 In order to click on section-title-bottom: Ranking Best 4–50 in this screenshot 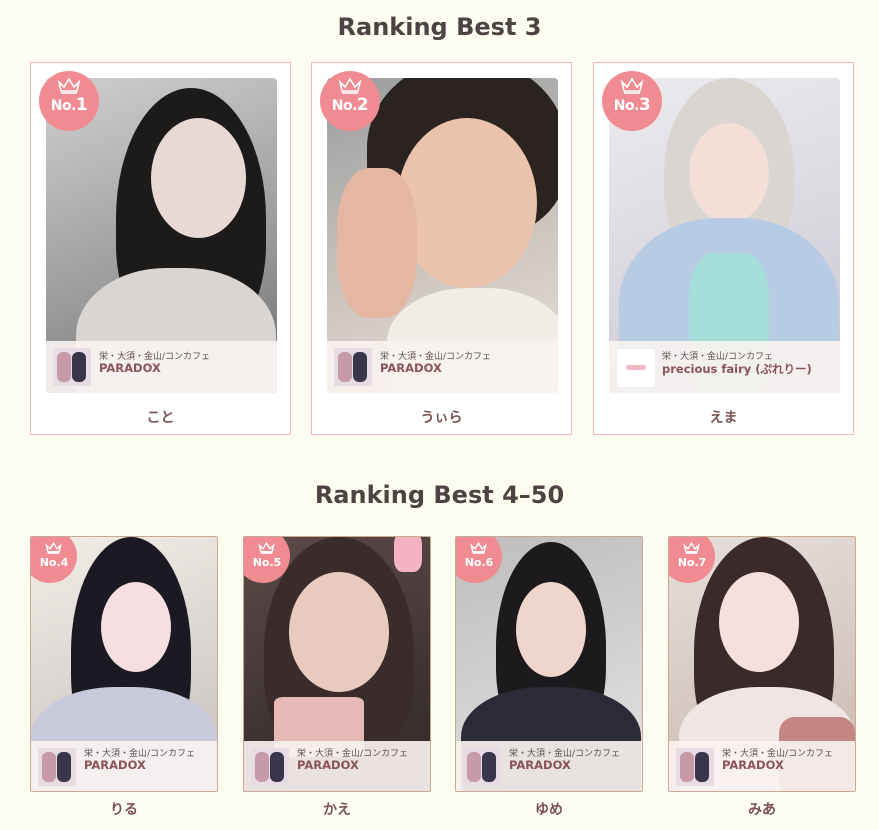, I will do `click(439, 495)`.